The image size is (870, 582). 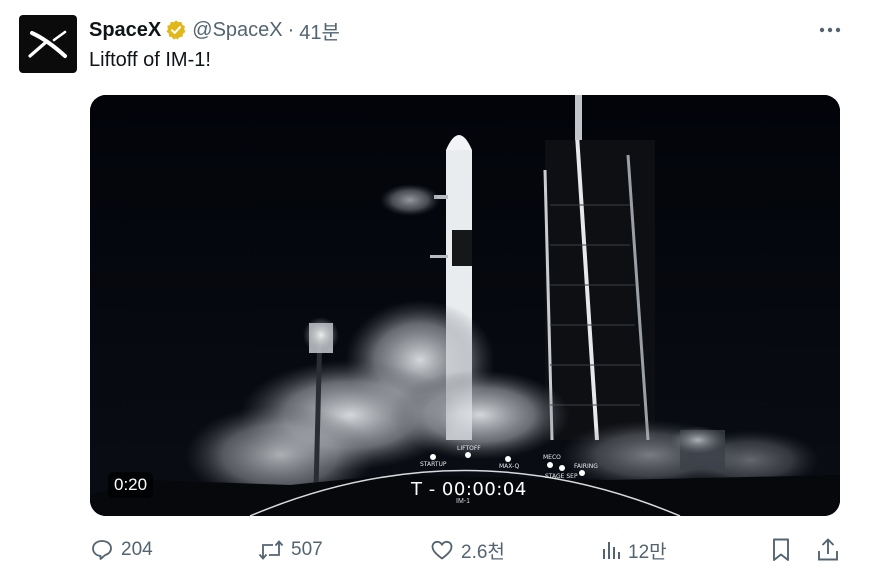 What do you see at coordinates (131, 485) in the screenshot?
I see `video-duration-badge: 0:20` at bounding box center [131, 485].